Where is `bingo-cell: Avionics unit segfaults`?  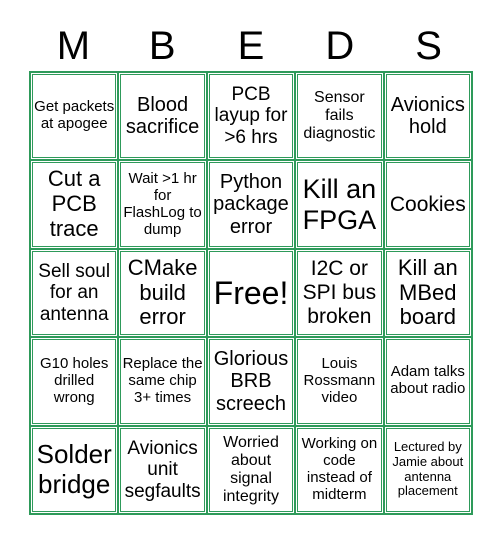
bingo-cell: Avionics unit segfaults is located at coordinates (162, 469).